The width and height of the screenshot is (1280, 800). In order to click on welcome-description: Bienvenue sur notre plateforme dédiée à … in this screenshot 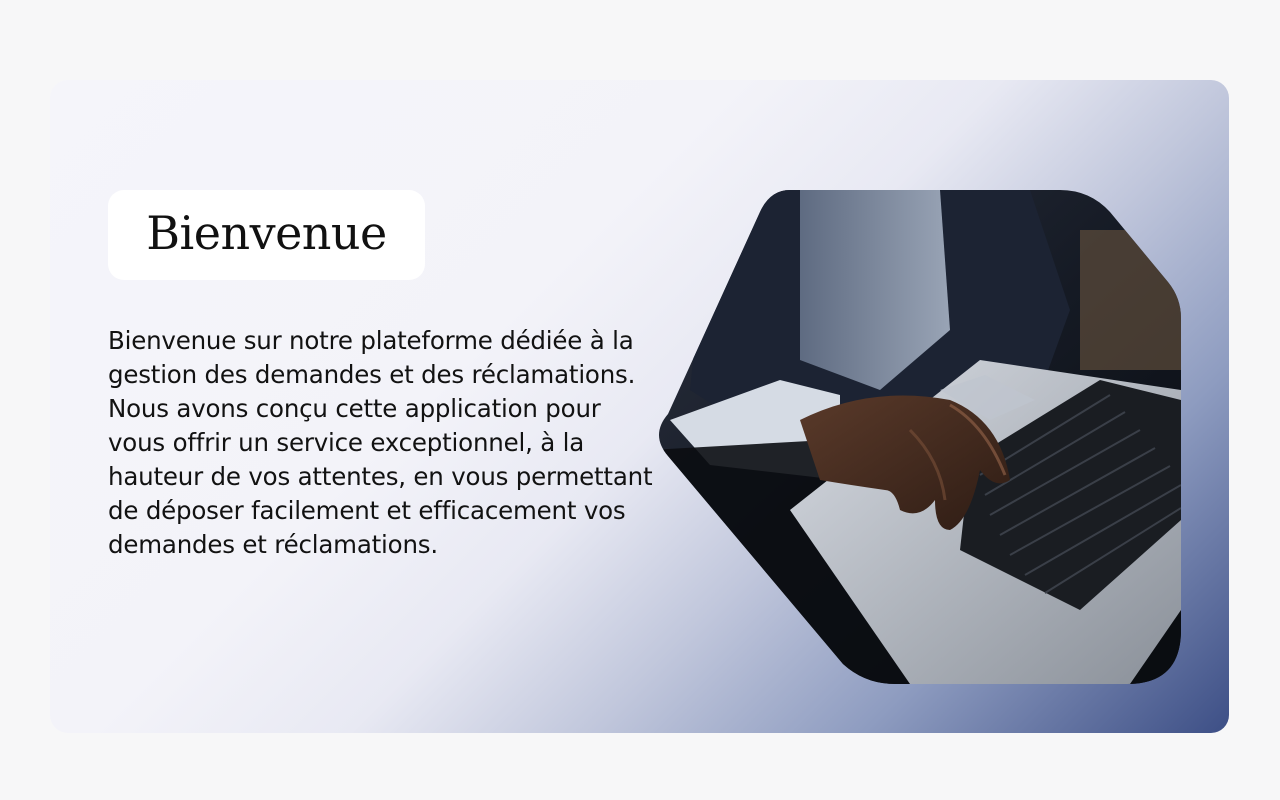, I will do `click(380, 442)`.